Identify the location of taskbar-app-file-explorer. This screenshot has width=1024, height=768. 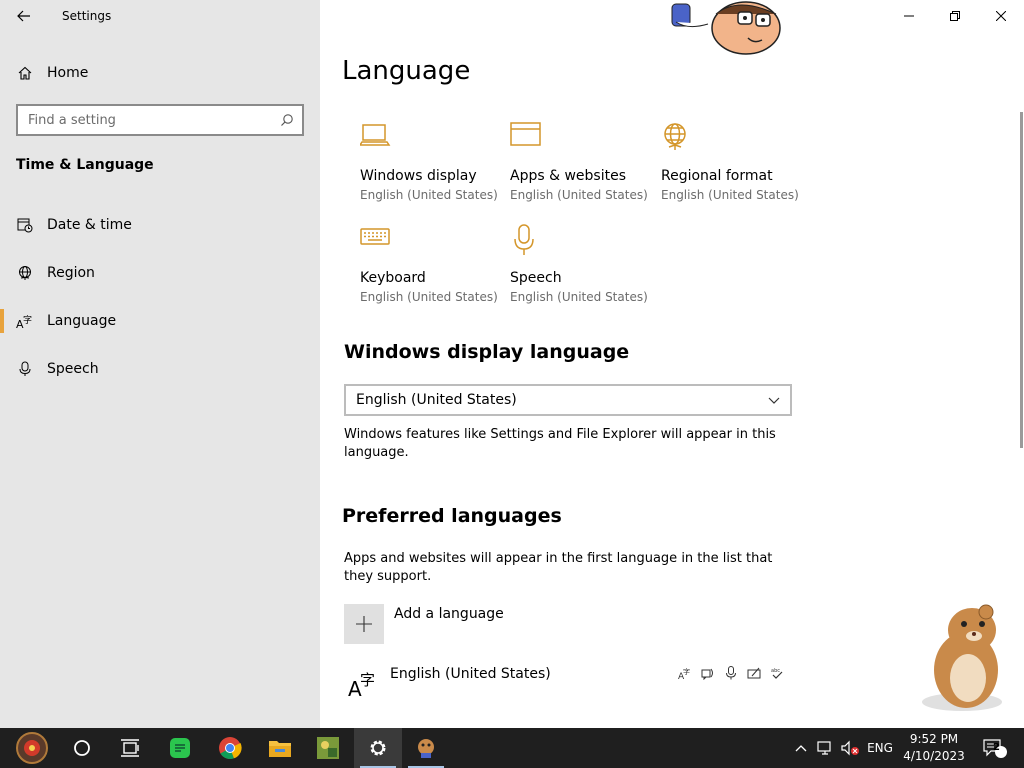
(280, 748).